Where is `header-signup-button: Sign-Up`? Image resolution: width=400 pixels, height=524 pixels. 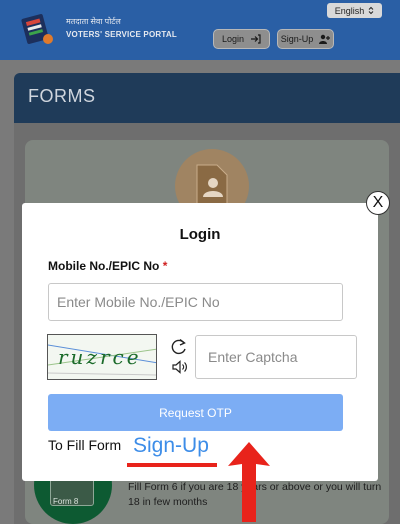
header-signup-button: Sign-Up is located at coordinates (305, 39).